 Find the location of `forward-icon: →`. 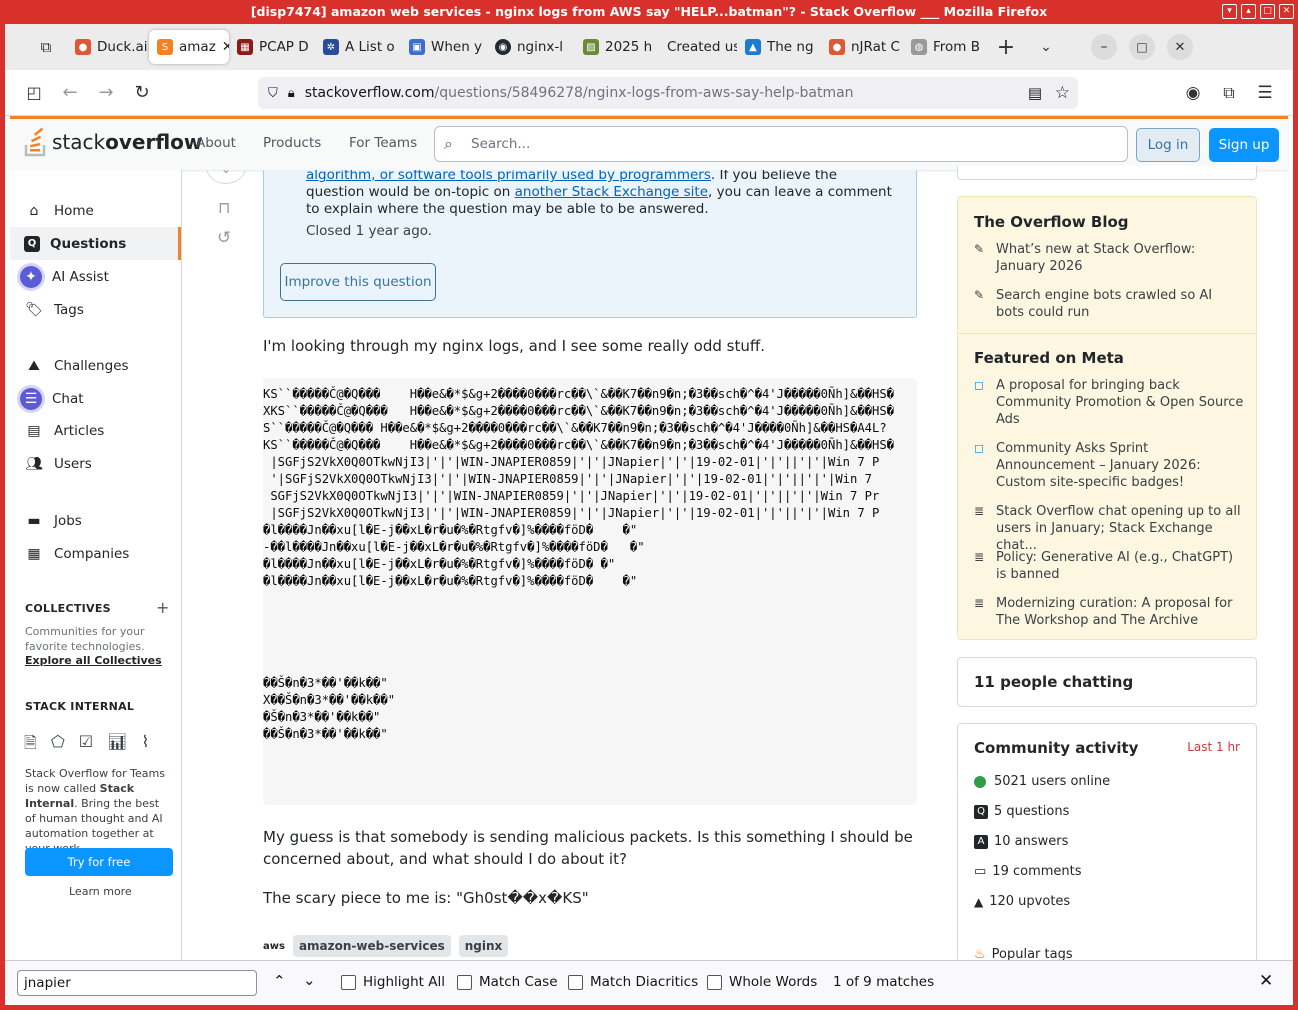

forward-icon: → is located at coordinates (106, 93).